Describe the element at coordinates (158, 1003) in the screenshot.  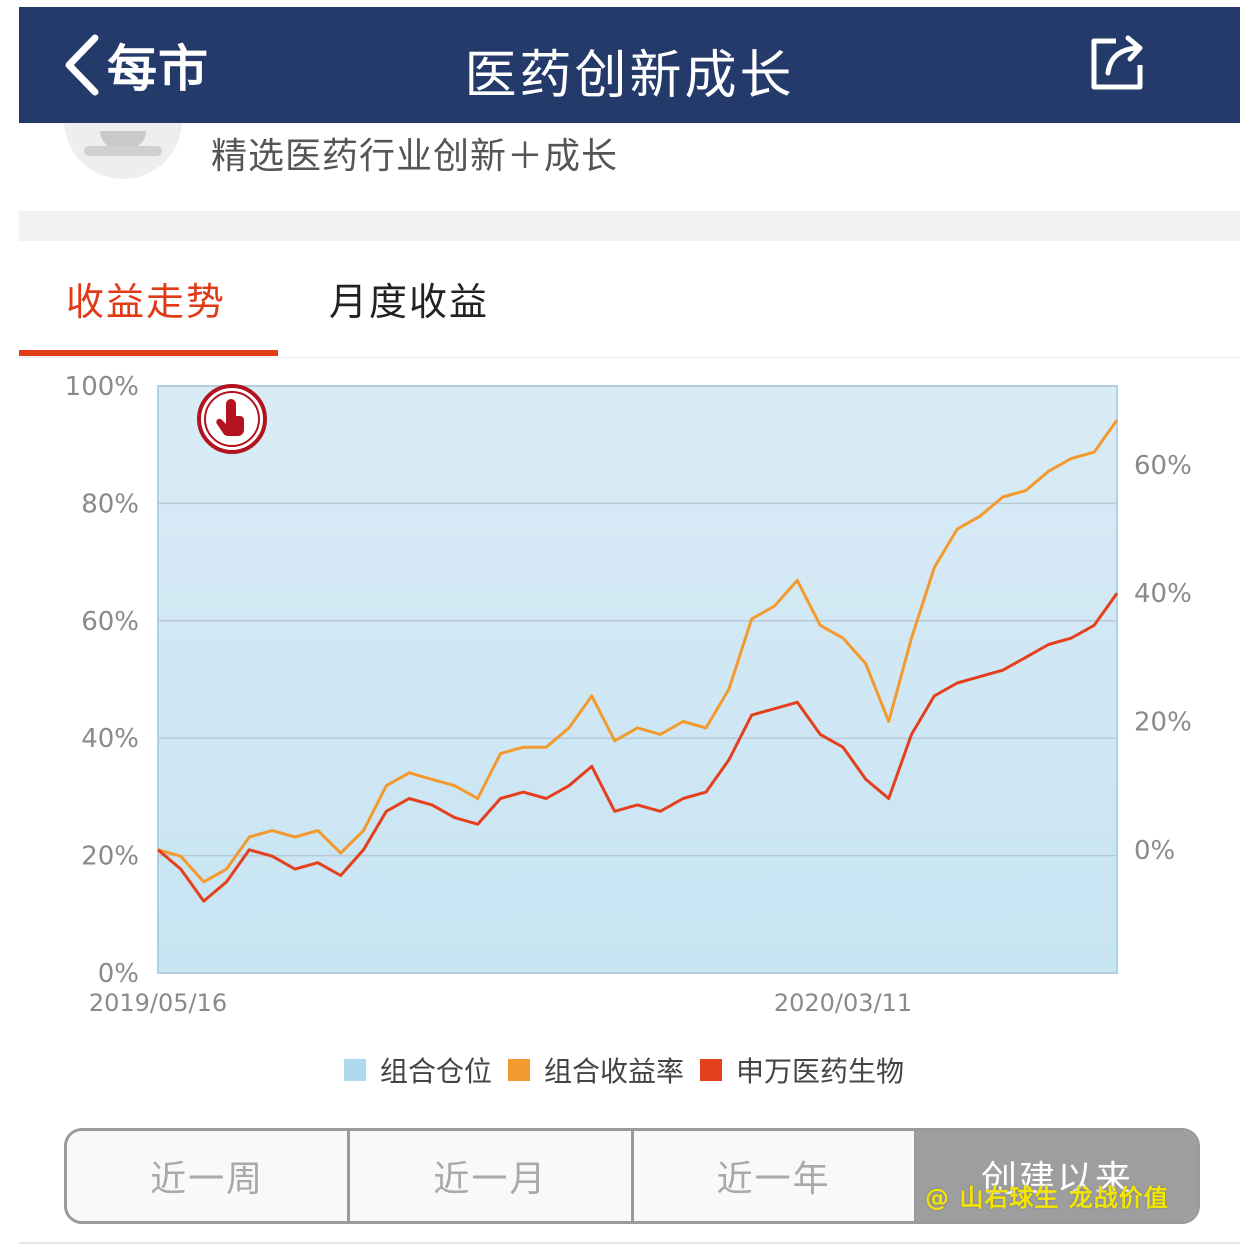
I see `x-tick-label: 2019/05/16` at that location.